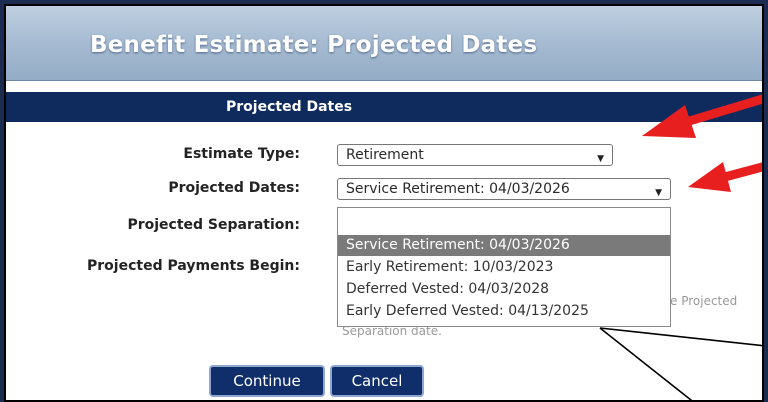  What do you see at coordinates (725, 177) in the screenshot?
I see `annotation-arrow-projected-dates` at bounding box center [725, 177].